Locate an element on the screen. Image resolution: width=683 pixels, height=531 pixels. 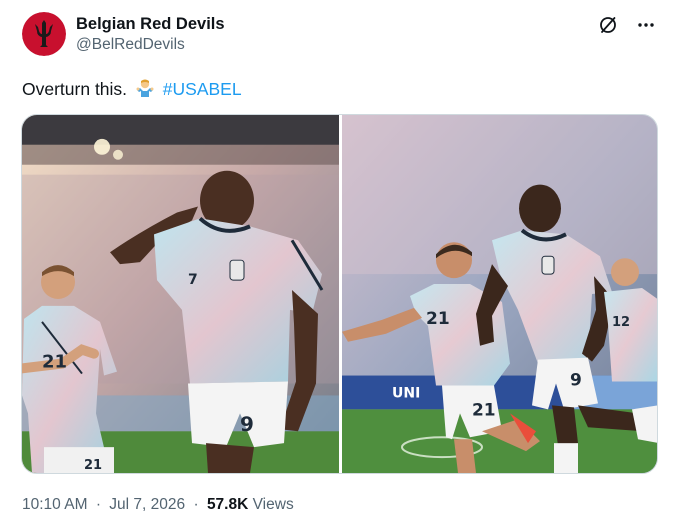
author-block: Belgian Red Devils @BelRedDevils is located at coordinates (150, 34).